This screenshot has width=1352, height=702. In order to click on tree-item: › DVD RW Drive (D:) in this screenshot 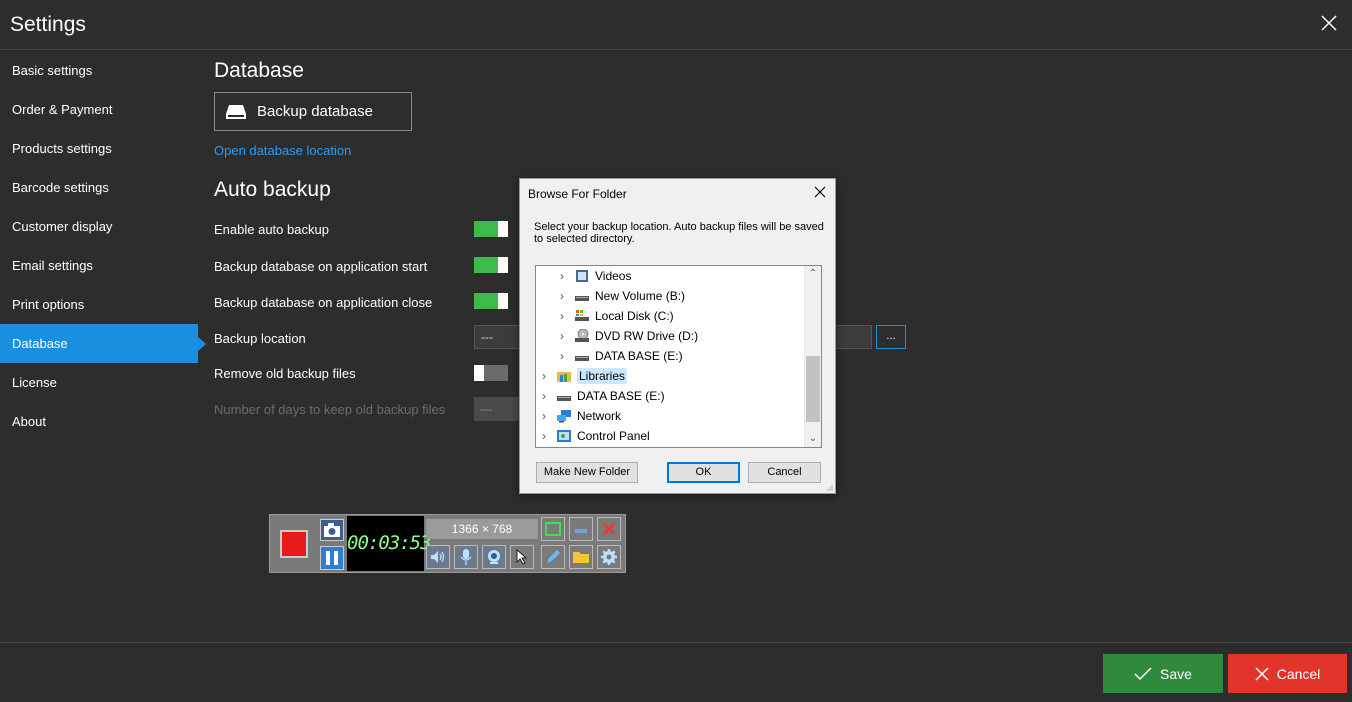, I will do `click(627, 336)`.